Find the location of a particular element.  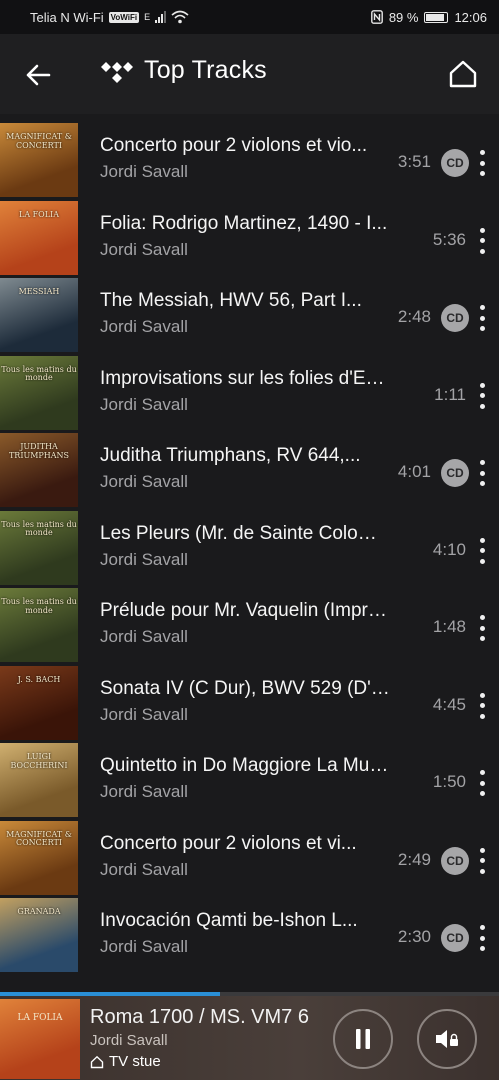

track-duration: 3:51 is located at coordinates (414, 161).